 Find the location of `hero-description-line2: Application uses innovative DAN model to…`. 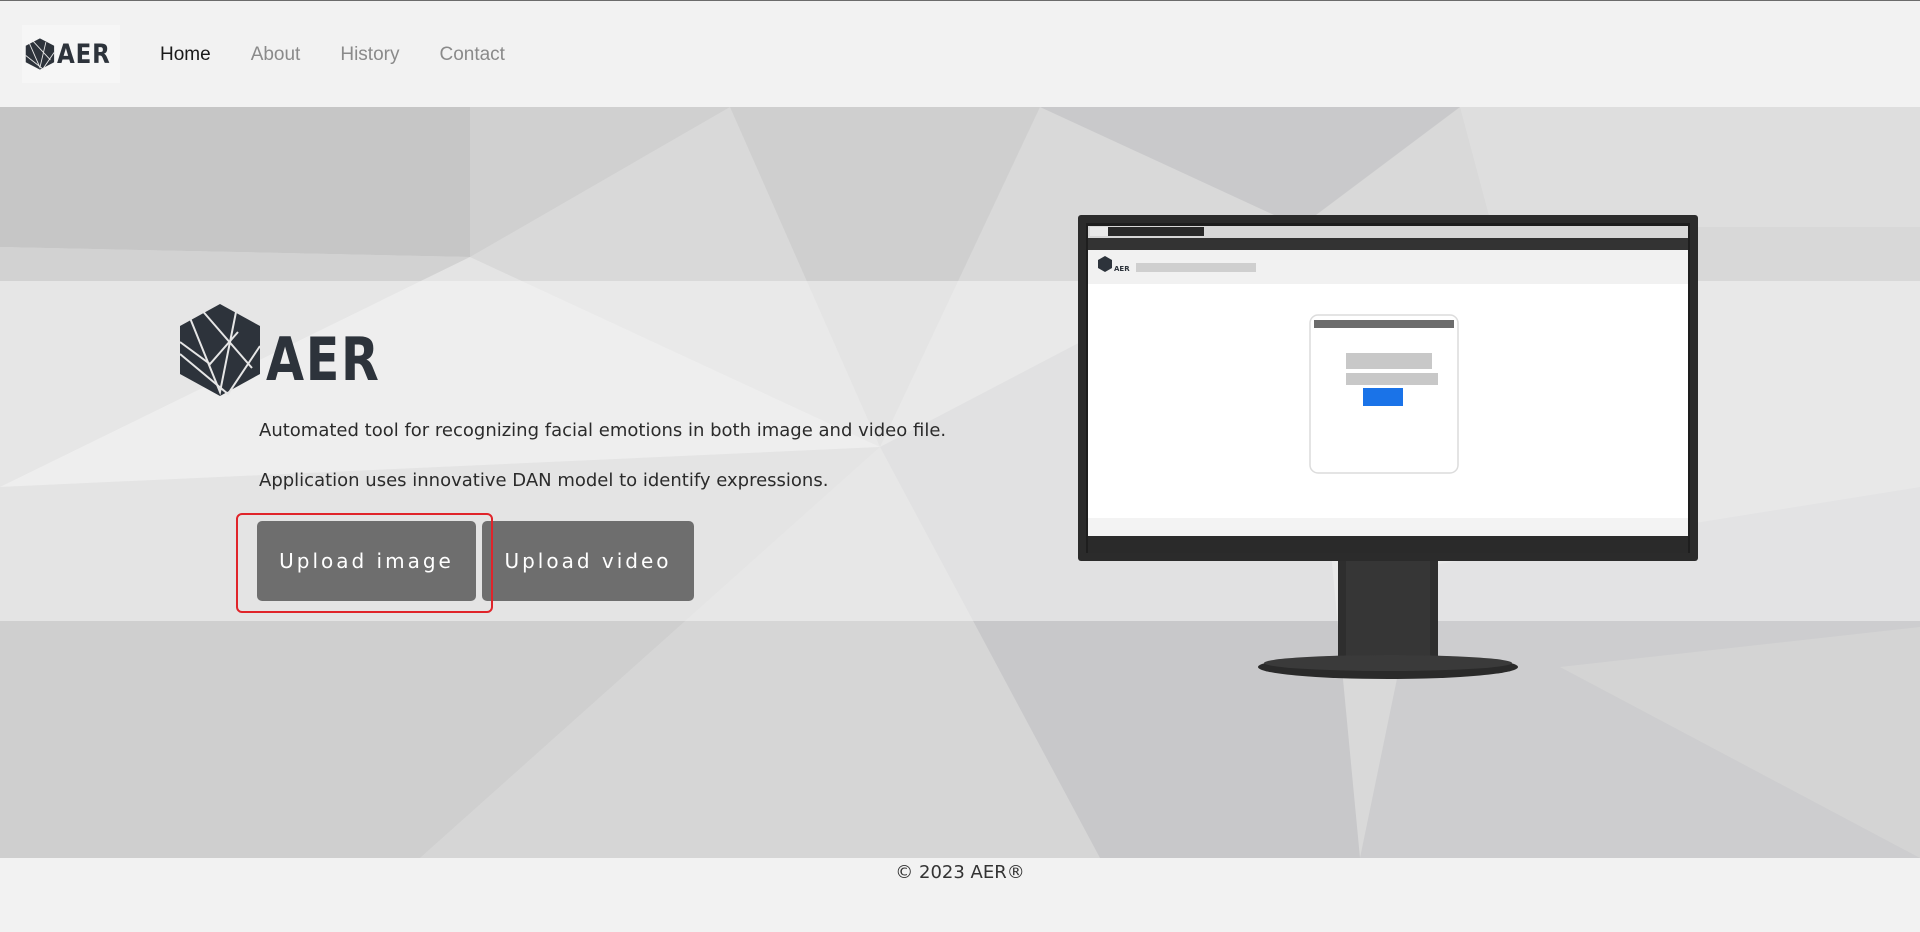

hero-description-line2: Application uses innovative DAN model to… is located at coordinates (544, 480).